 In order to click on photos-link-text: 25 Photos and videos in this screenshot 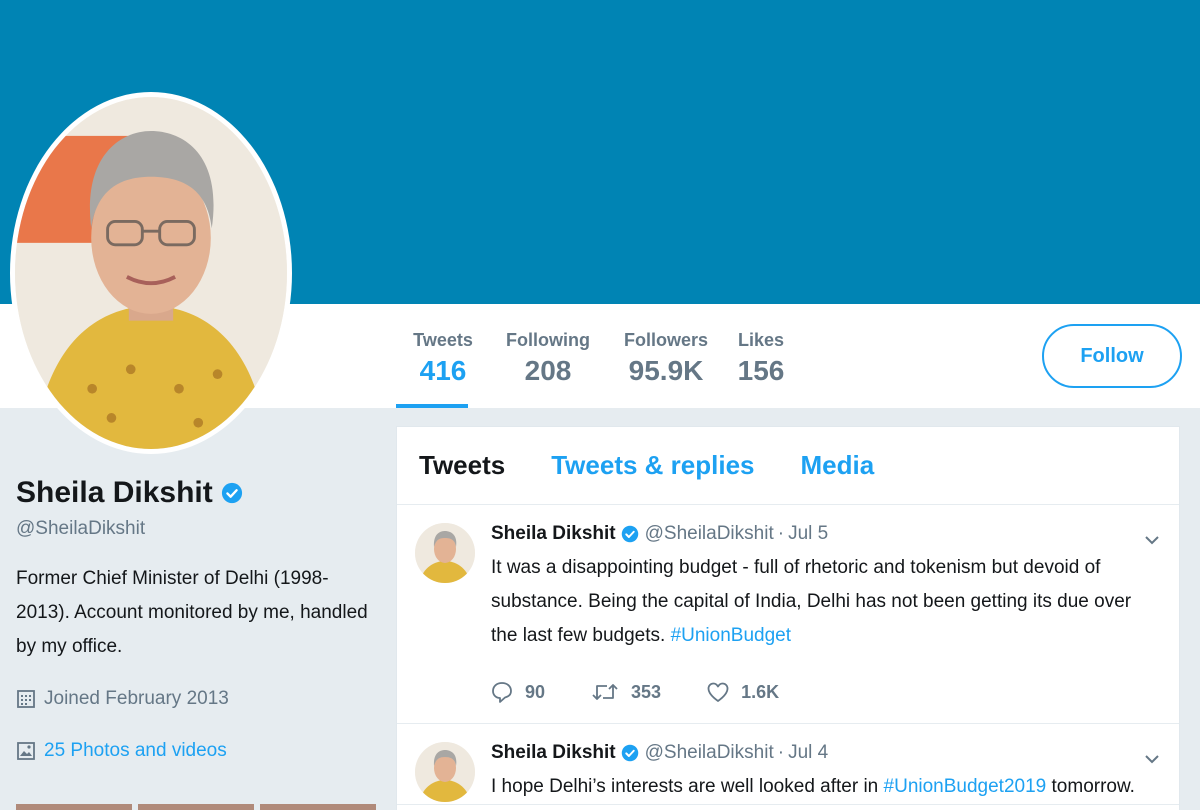, I will do `click(135, 751)`.